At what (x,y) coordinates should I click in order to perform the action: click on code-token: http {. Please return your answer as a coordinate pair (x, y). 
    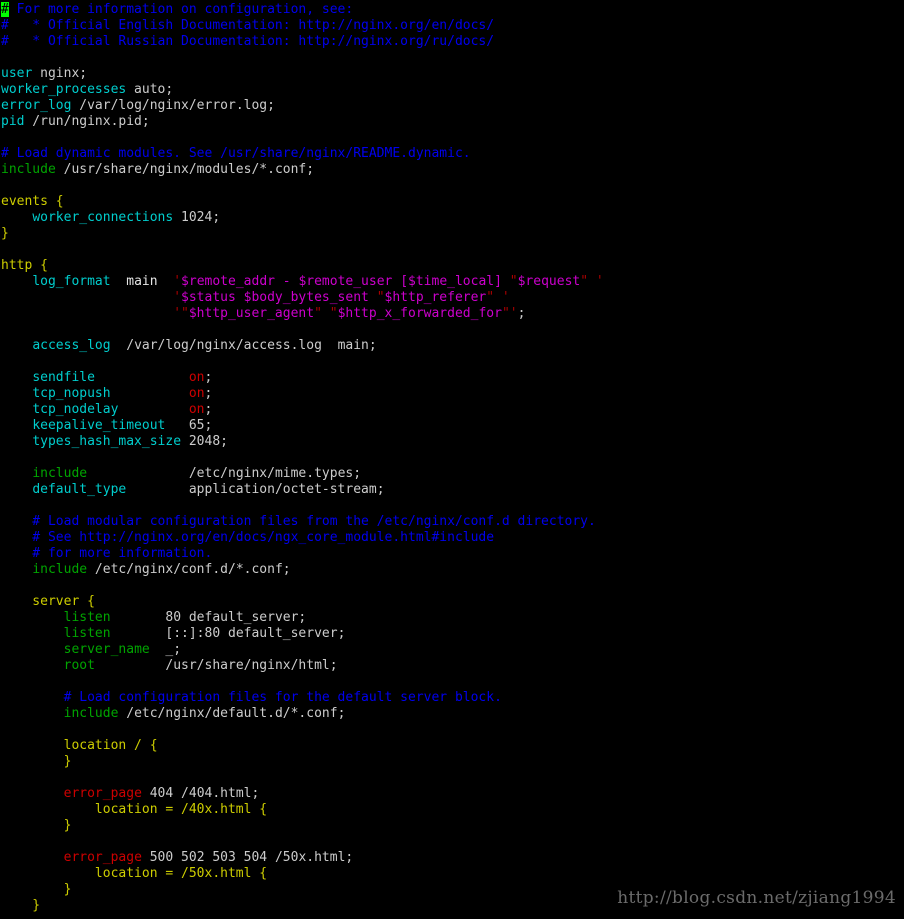
    Looking at the image, I should click on (24, 265).